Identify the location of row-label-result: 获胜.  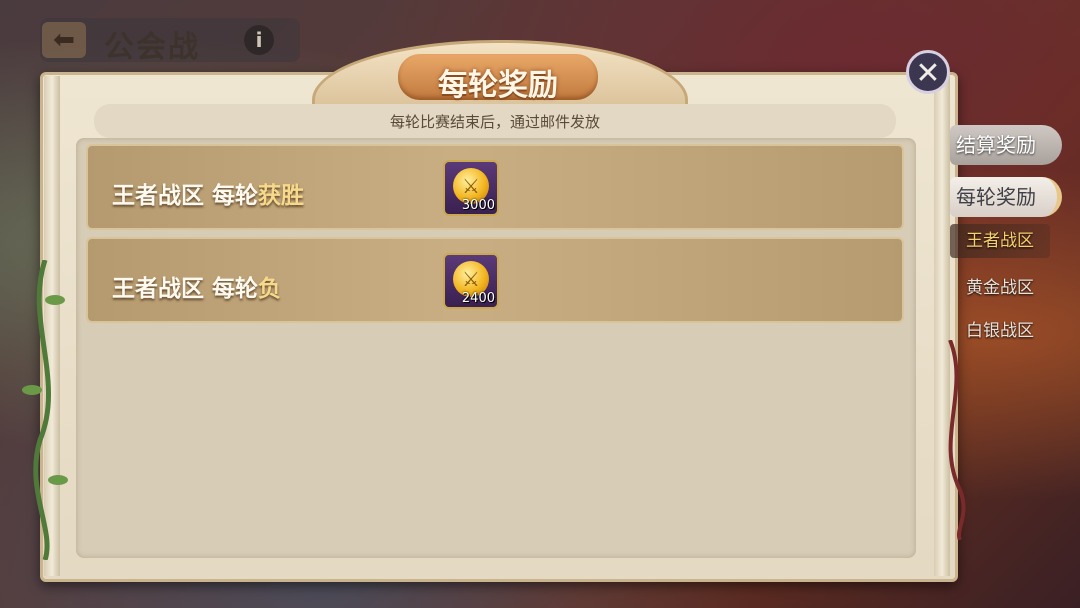
(281, 196).